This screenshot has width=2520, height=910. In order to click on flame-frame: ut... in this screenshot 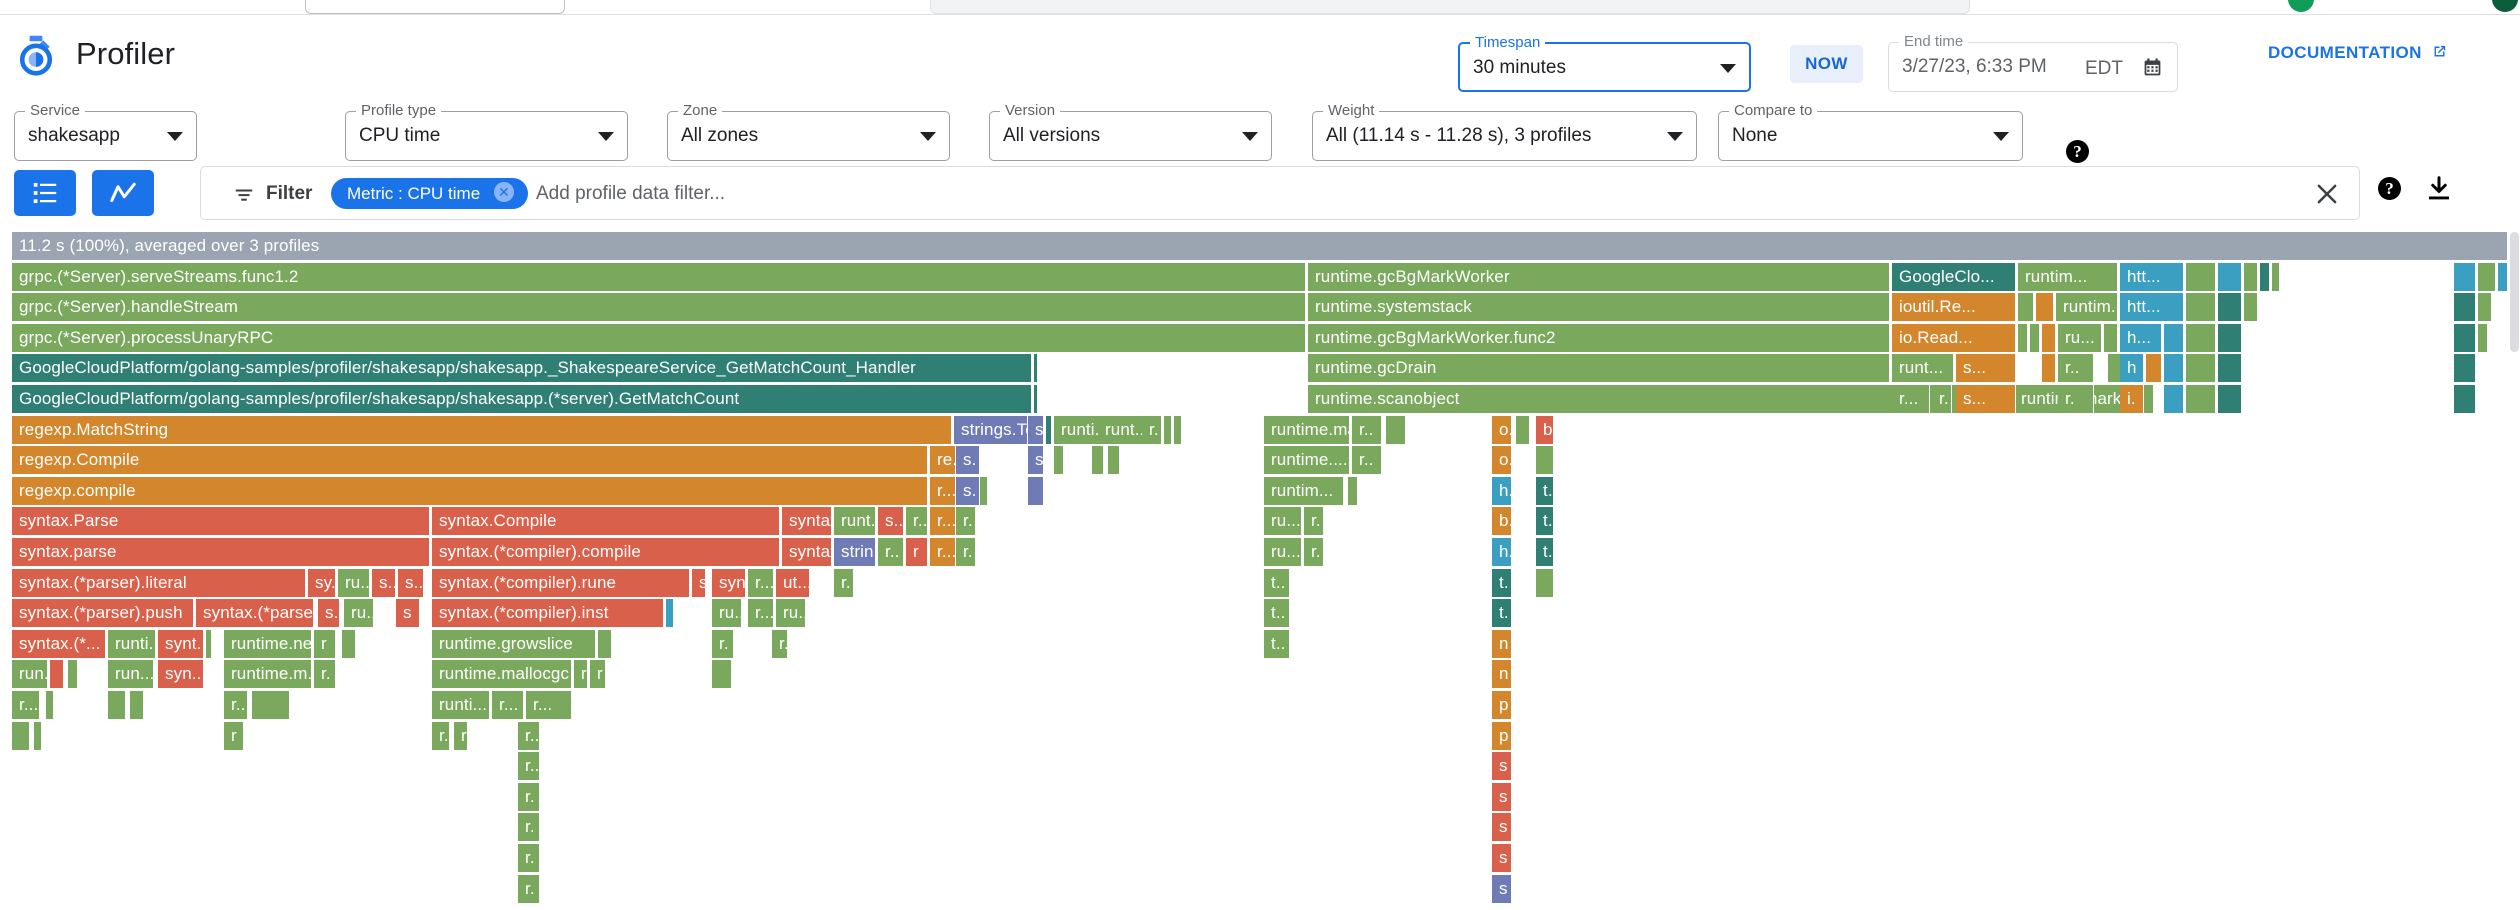, I will do `click(793, 583)`.